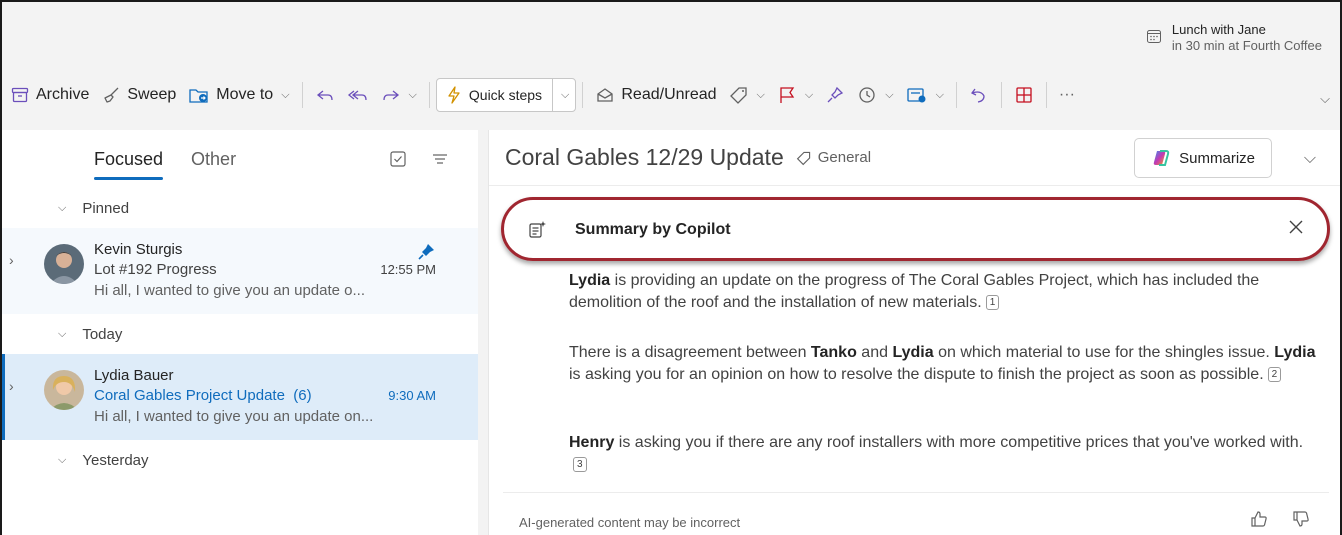  What do you see at coordinates (198, 96) in the screenshot?
I see `folder-move-icon` at bounding box center [198, 96].